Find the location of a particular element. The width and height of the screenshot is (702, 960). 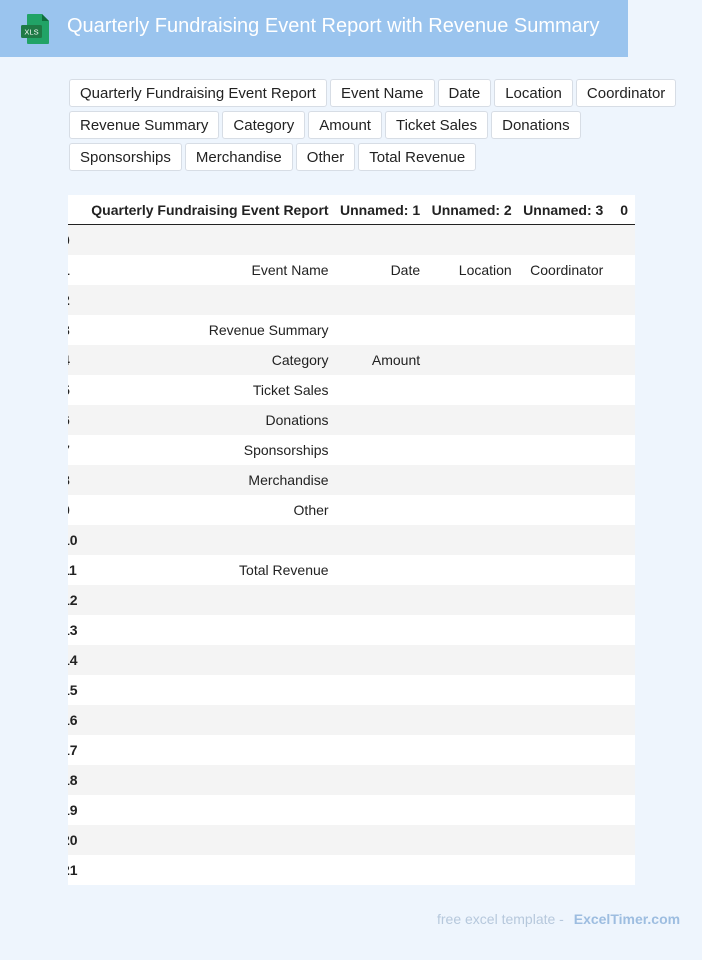

footer-text: free excel template - is located at coordinates (500, 919).